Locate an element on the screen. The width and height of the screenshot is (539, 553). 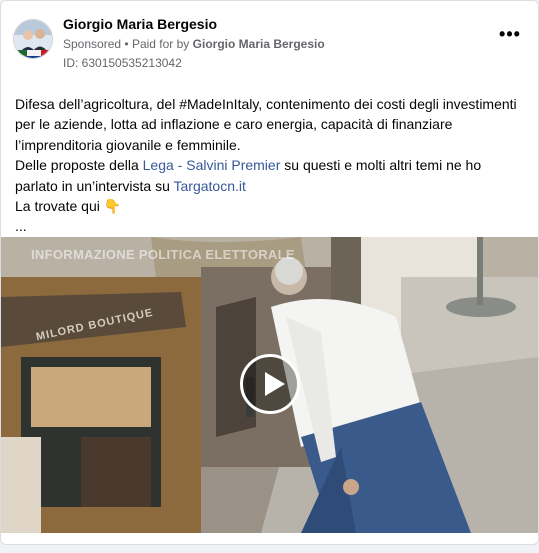
paid-for-prefix: Paid for by is located at coordinates (160, 44).